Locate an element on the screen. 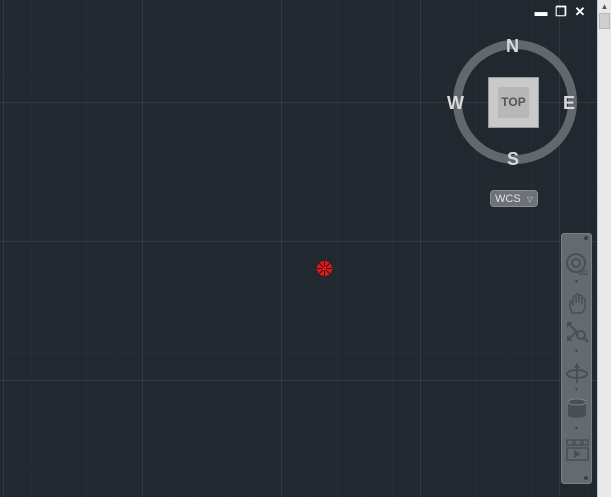  pan-hand-icon is located at coordinates (577, 304).